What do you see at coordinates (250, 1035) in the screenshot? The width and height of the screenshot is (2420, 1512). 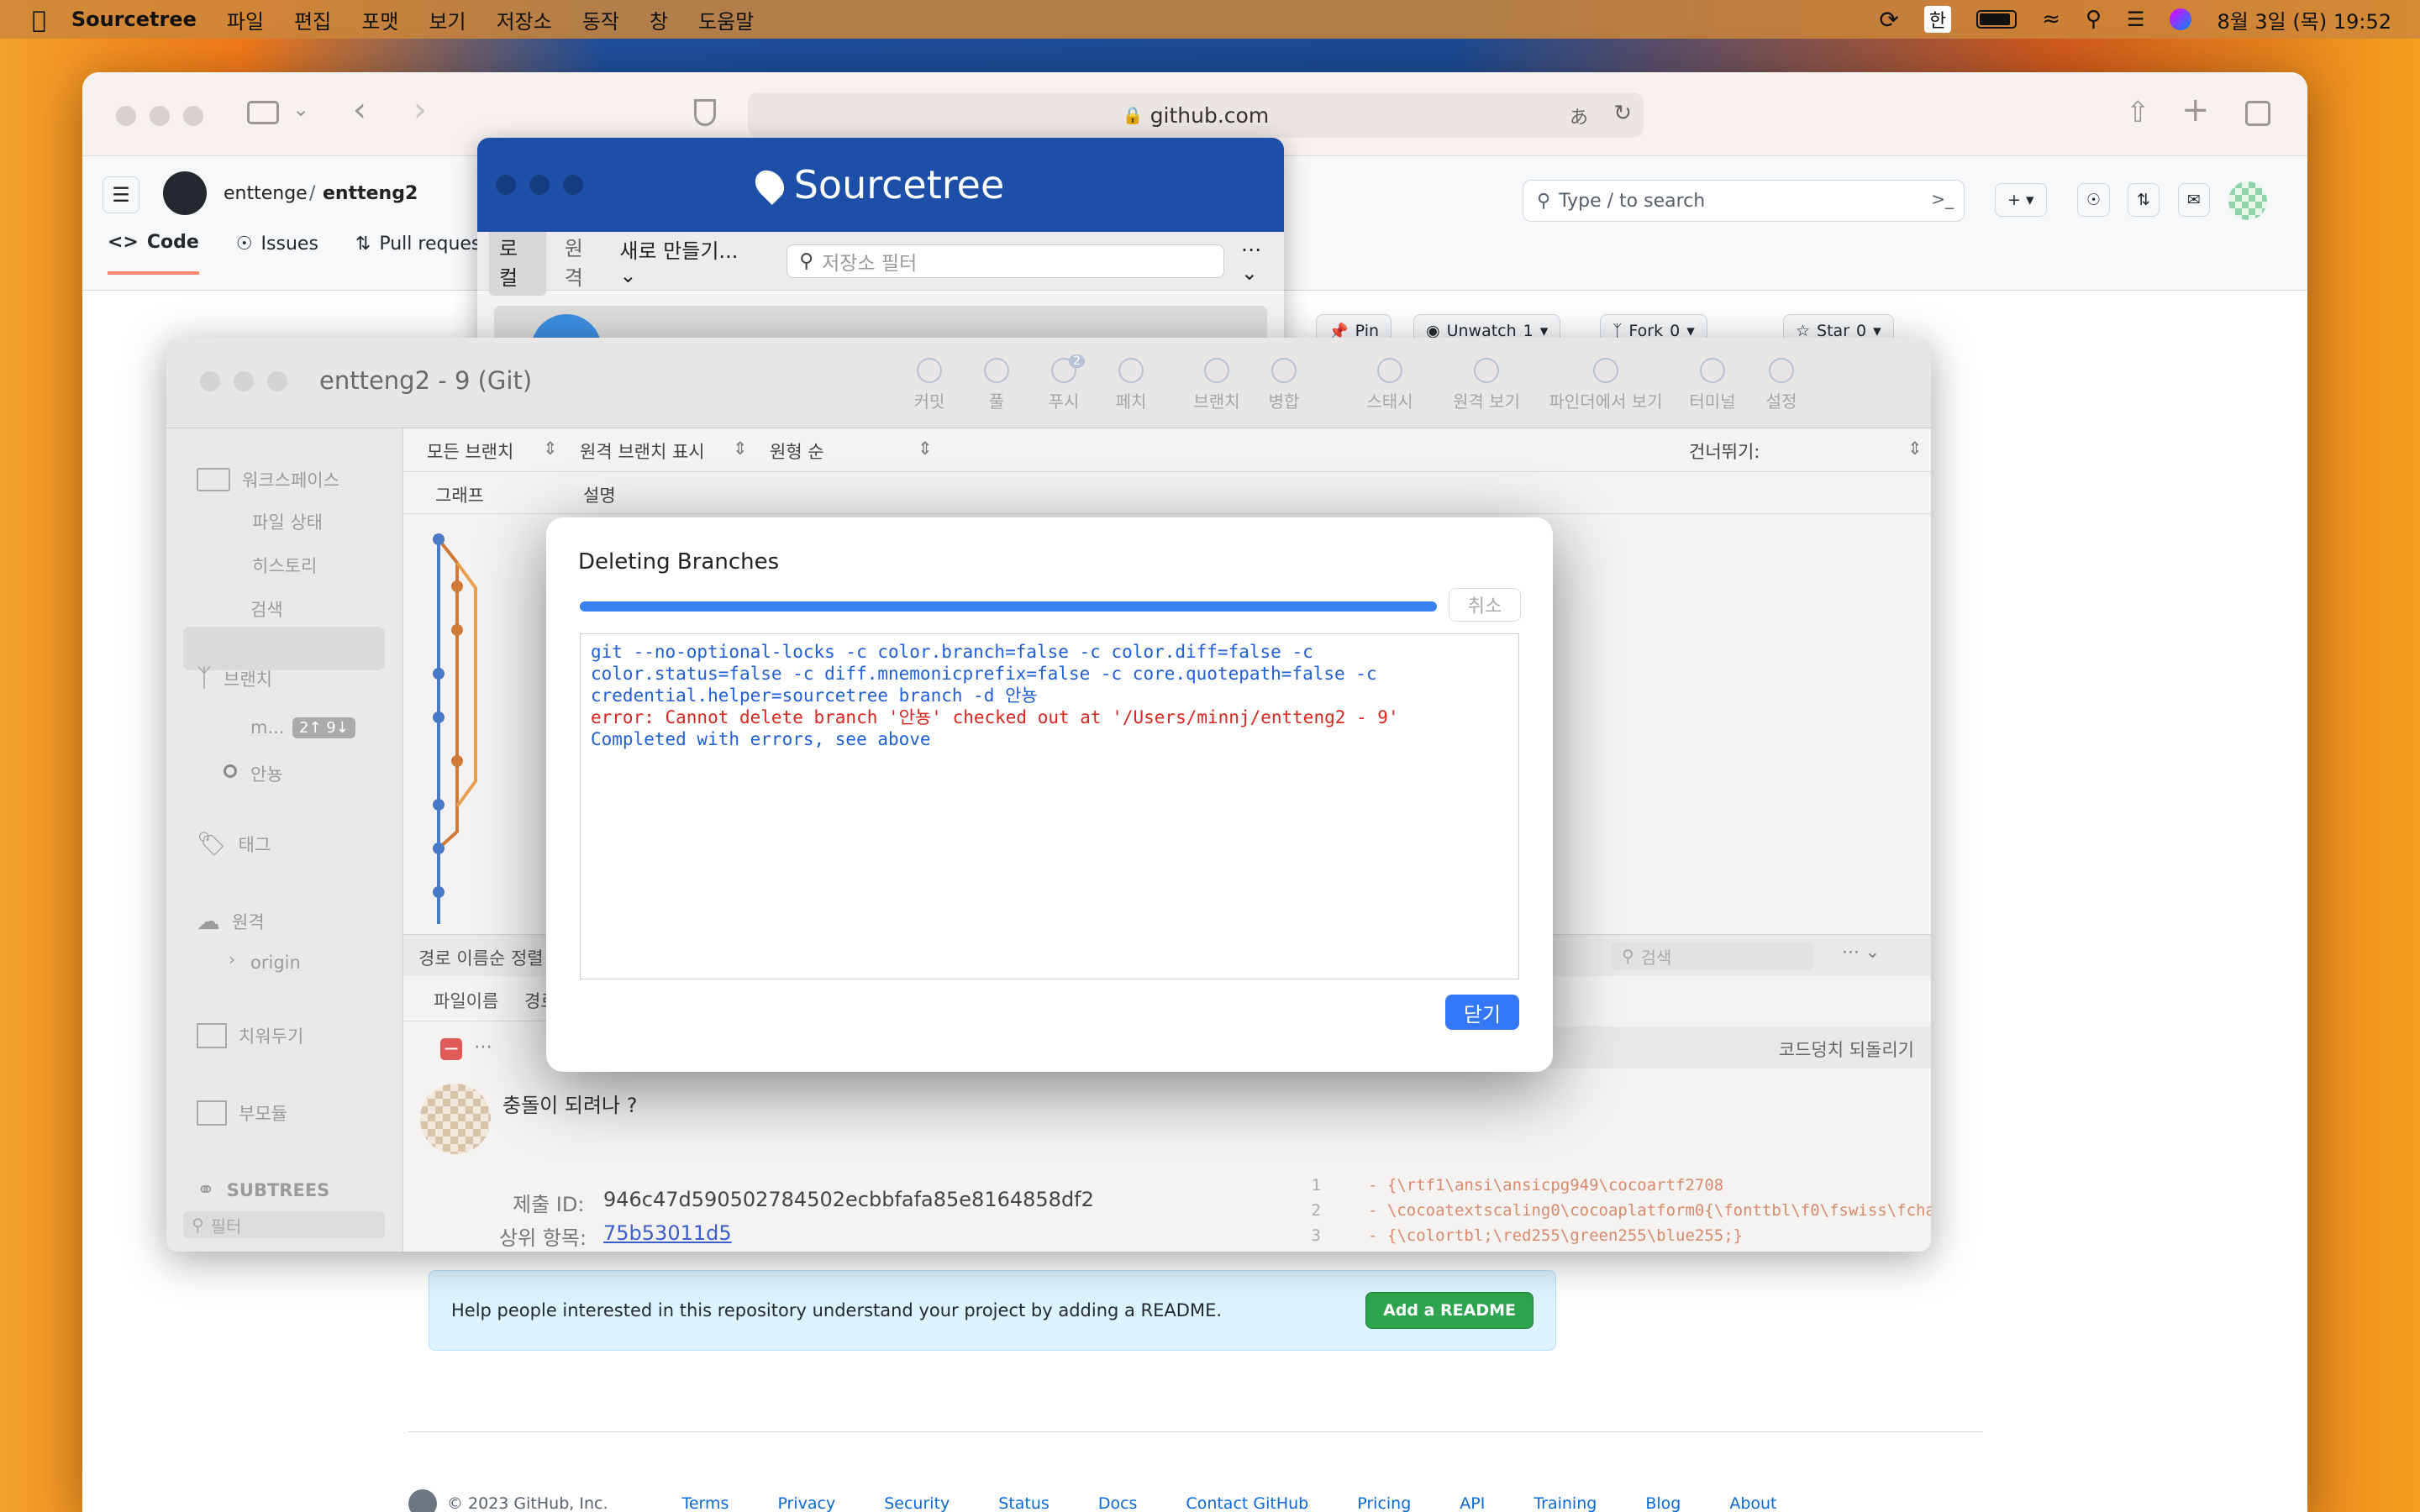 I see `sidebar-stashes: 치워두기` at bounding box center [250, 1035].